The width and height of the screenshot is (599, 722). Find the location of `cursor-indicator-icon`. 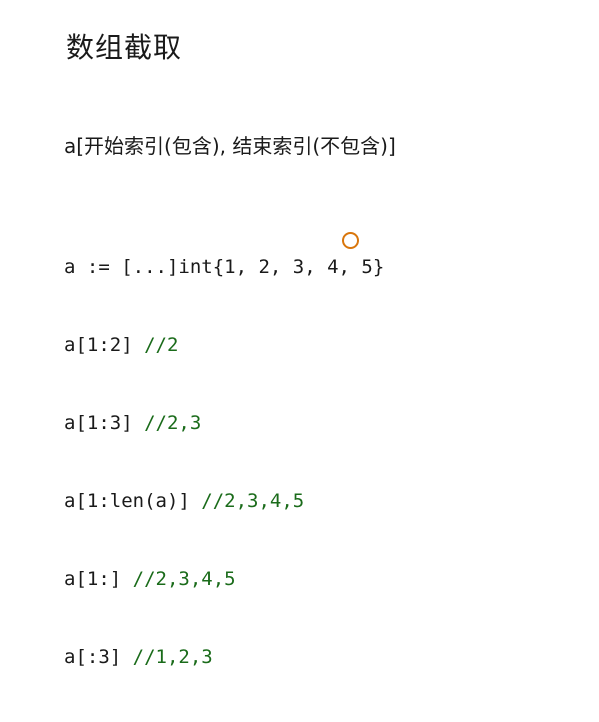

cursor-indicator-icon is located at coordinates (350, 240).